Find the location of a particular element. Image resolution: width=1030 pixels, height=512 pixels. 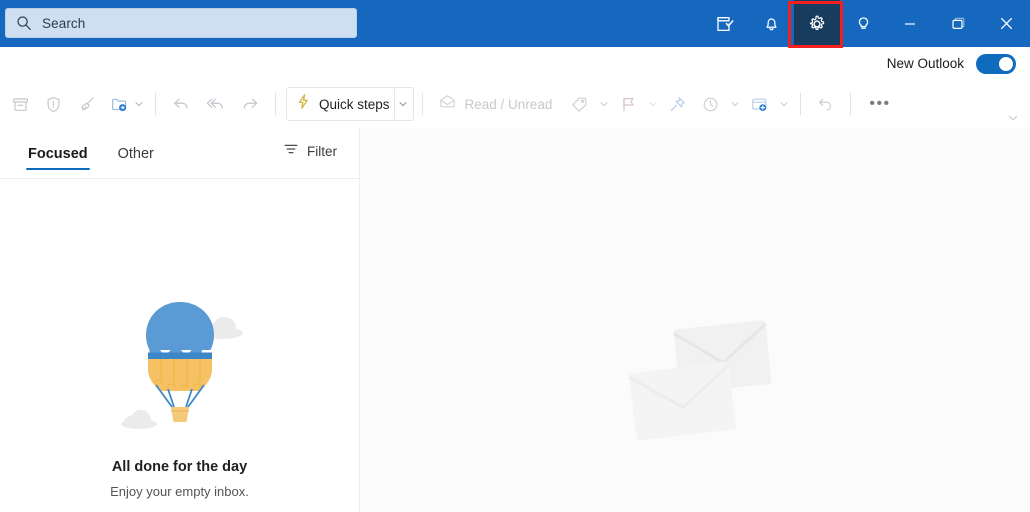

flag-button is located at coordinates (628, 104).